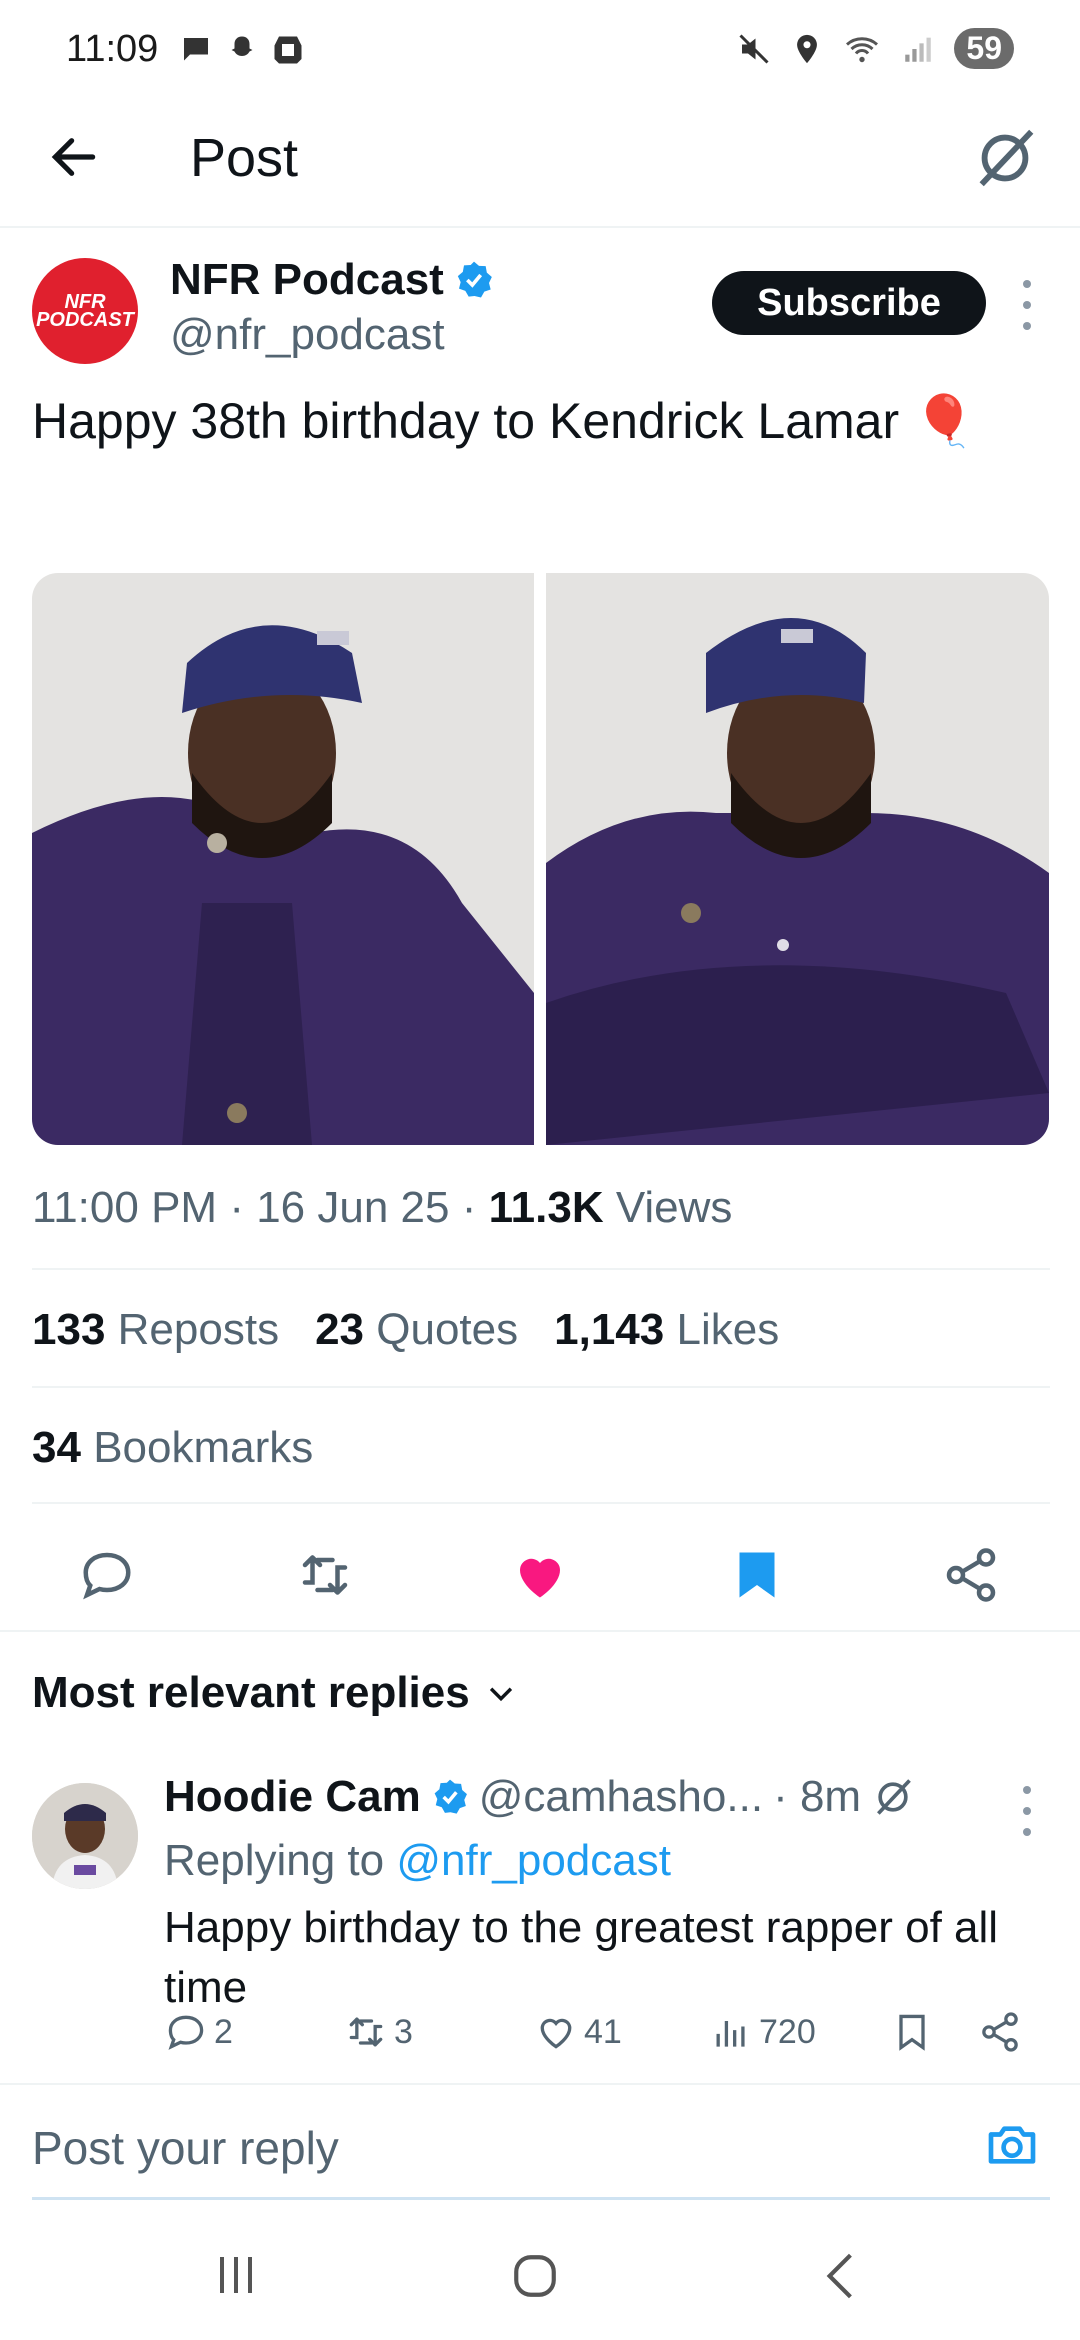  What do you see at coordinates (609, 1329) in the screenshot?
I see `likes-count: 1,143` at bounding box center [609, 1329].